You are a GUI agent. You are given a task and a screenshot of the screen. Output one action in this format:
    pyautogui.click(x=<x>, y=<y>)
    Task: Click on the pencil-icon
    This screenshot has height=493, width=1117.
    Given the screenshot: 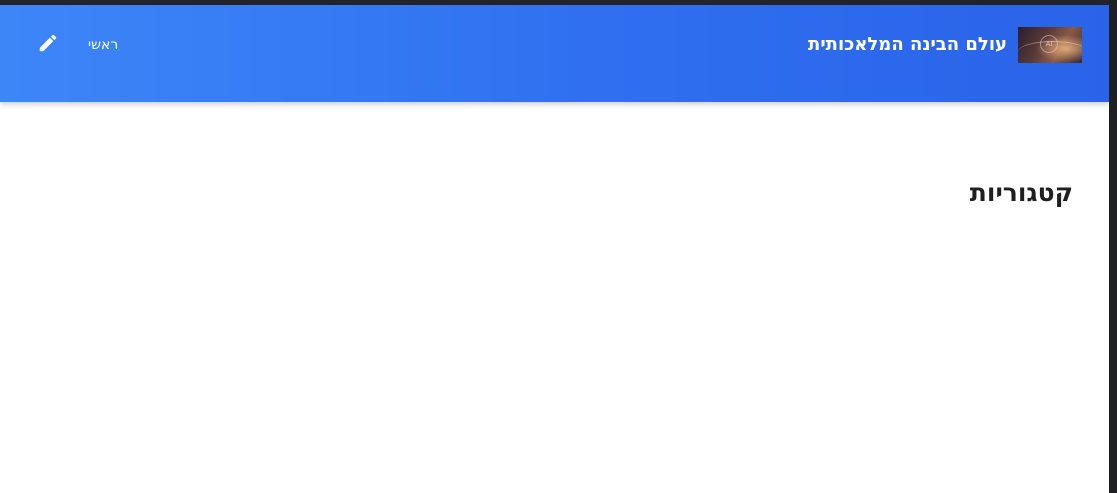 What is the action you would take?
    pyautogui.click(x=48, y=43)
    